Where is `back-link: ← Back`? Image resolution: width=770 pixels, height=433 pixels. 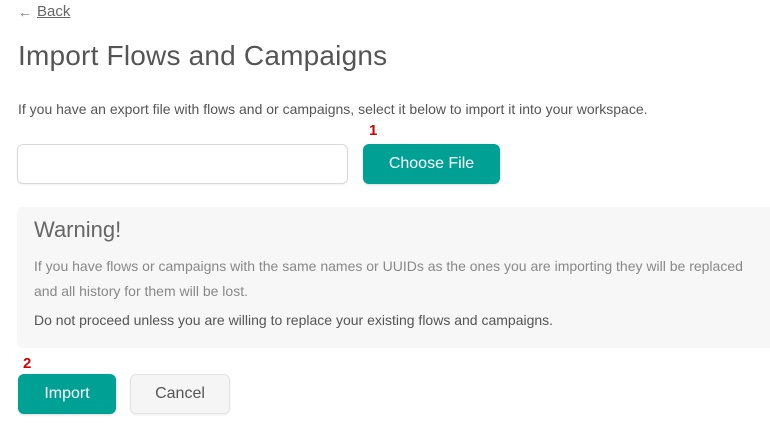
back-link: ← Back is located at coordinates (44, 11).